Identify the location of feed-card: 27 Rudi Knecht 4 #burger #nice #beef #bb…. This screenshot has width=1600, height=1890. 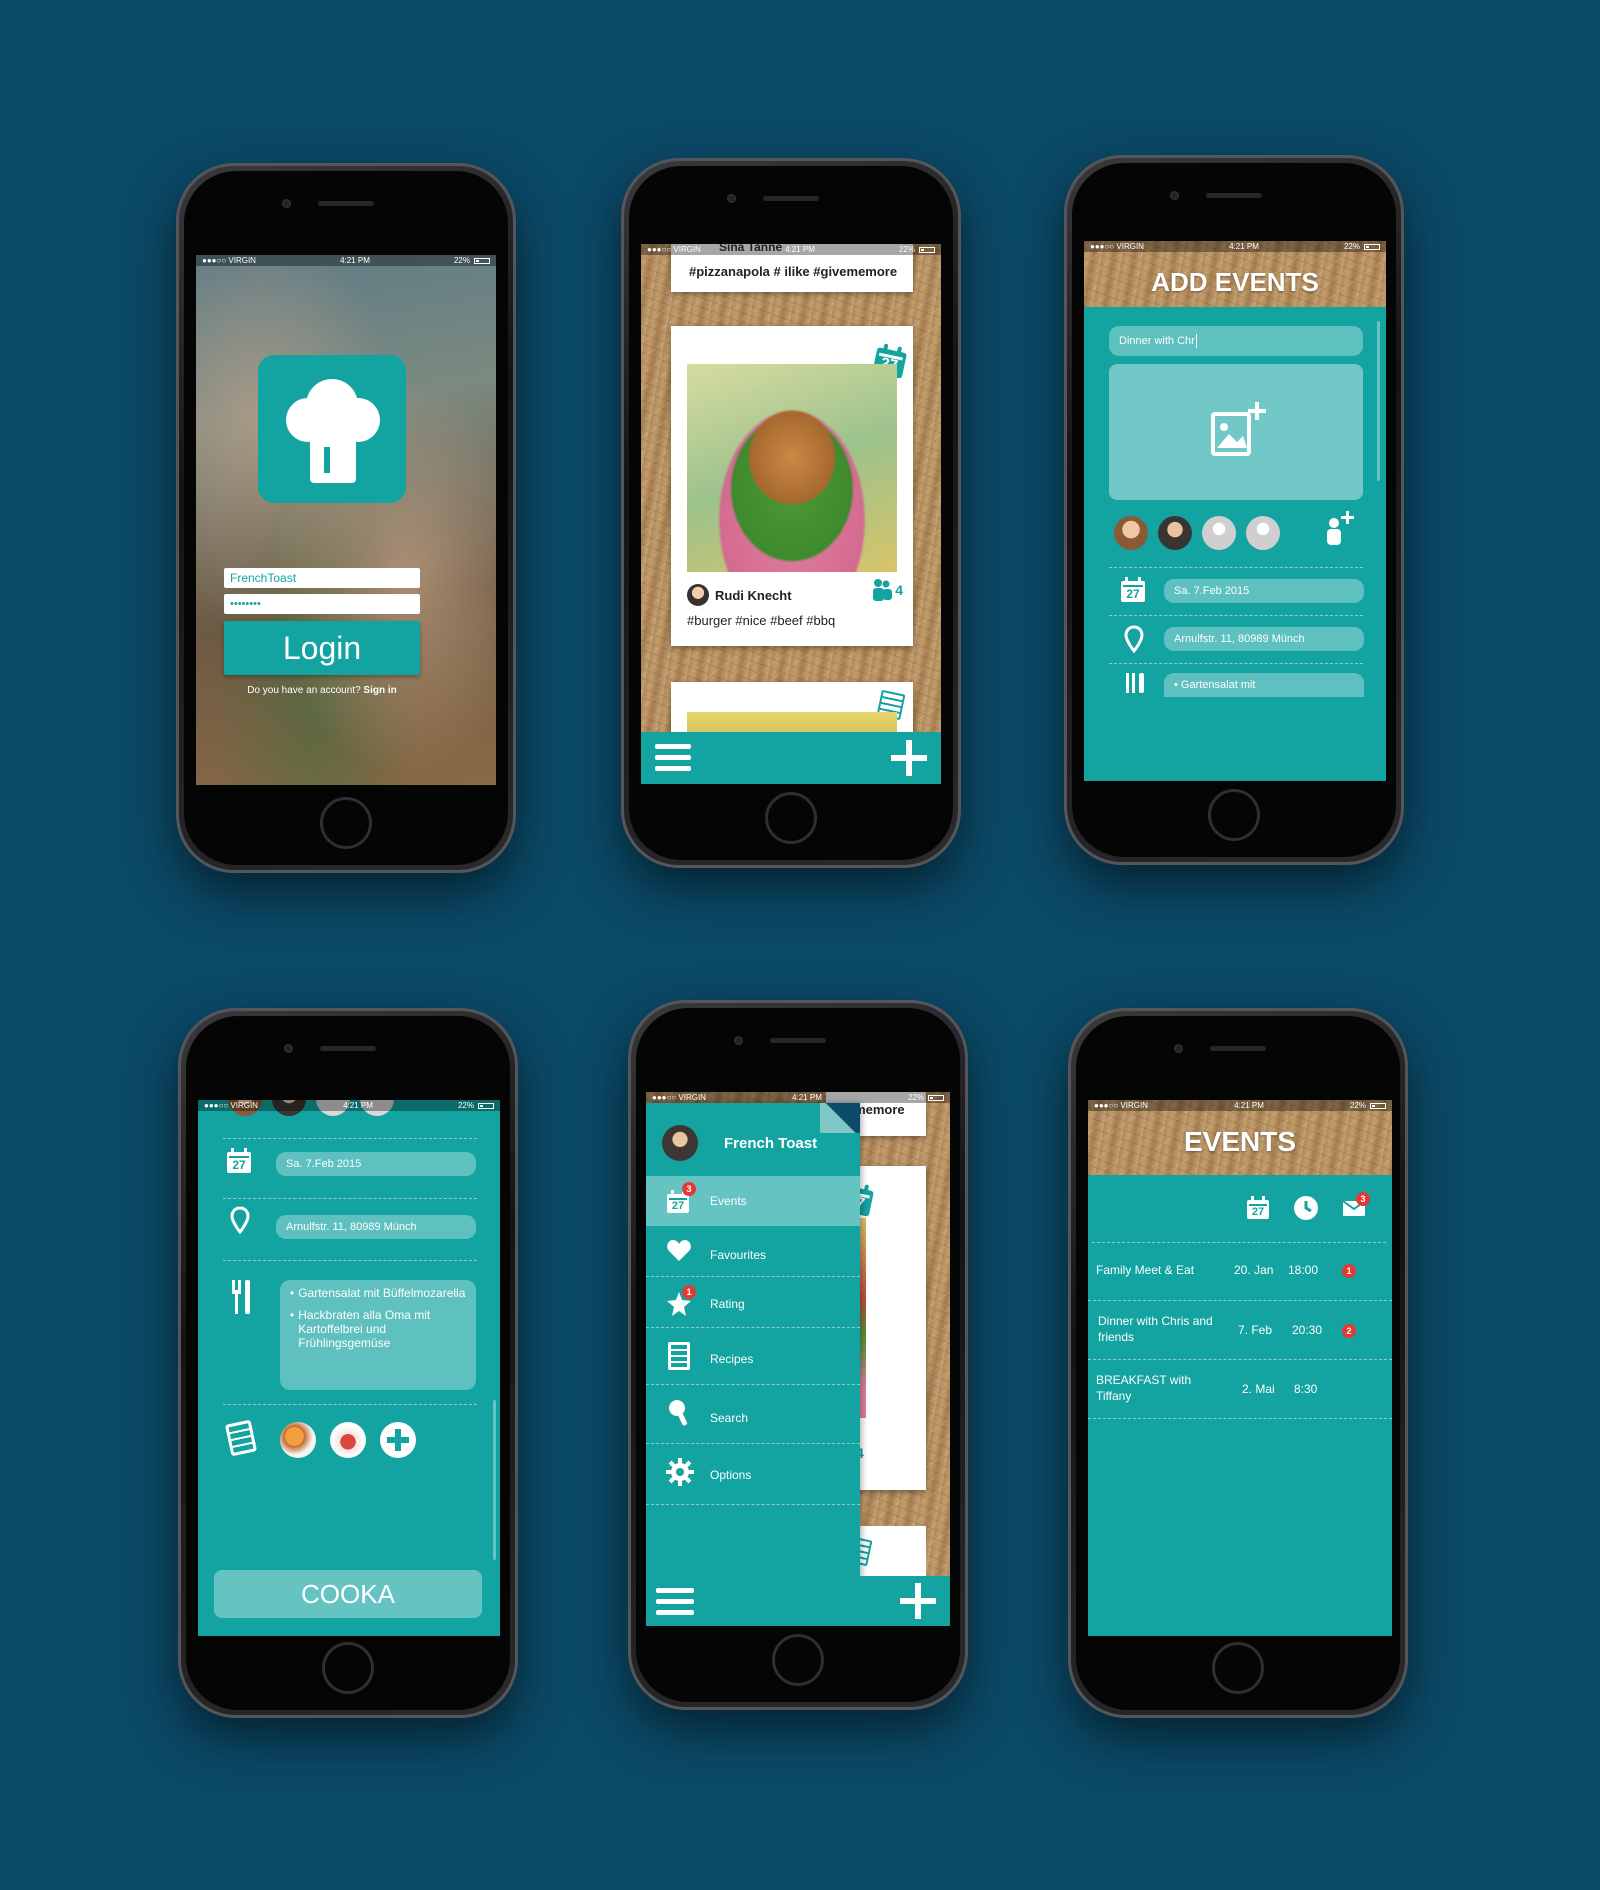
(792, 486).